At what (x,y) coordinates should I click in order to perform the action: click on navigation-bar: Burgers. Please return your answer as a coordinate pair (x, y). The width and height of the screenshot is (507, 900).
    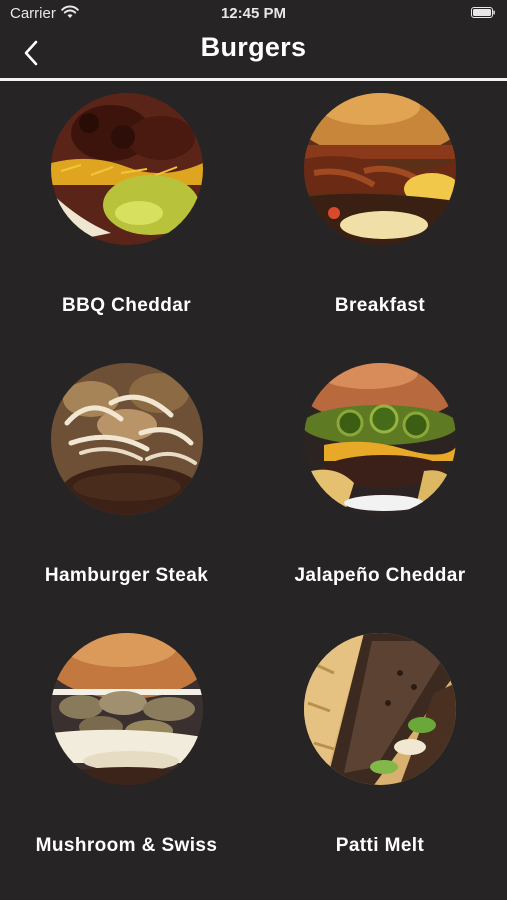
    Looking at the image, I should click on (253, 53).